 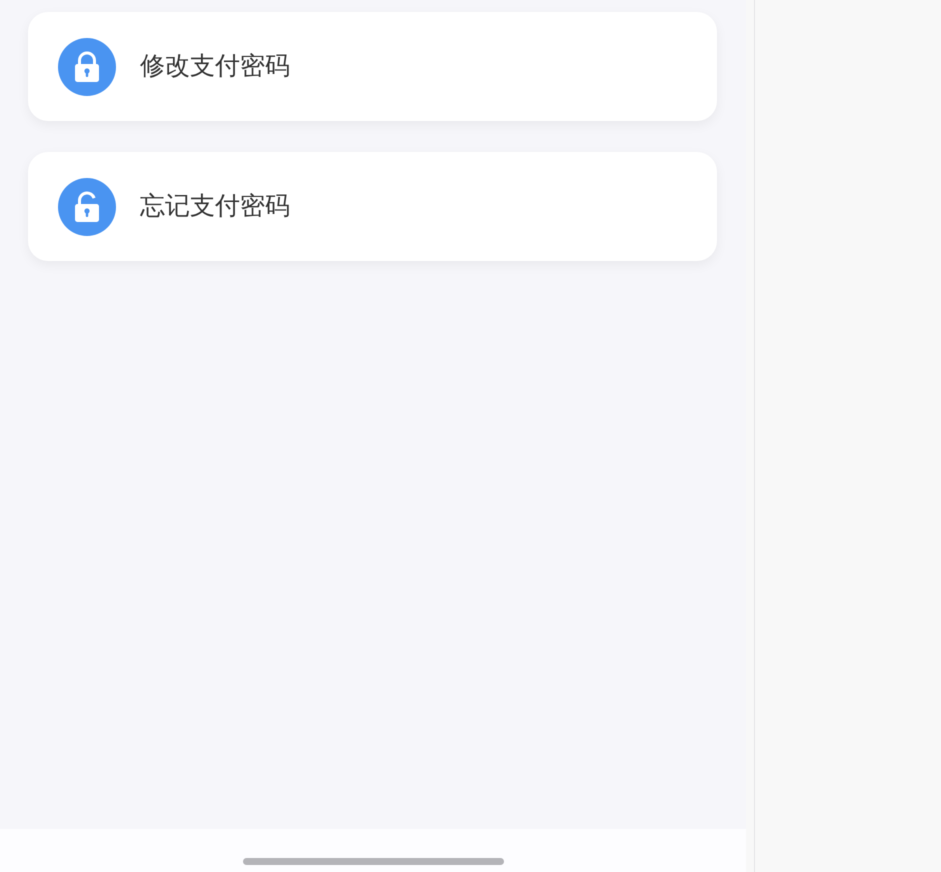 What do you see at coordinates (215, 66) in the screenshot?
I see `menu-label: 修改支付密码` at bounding box center [215, 66].